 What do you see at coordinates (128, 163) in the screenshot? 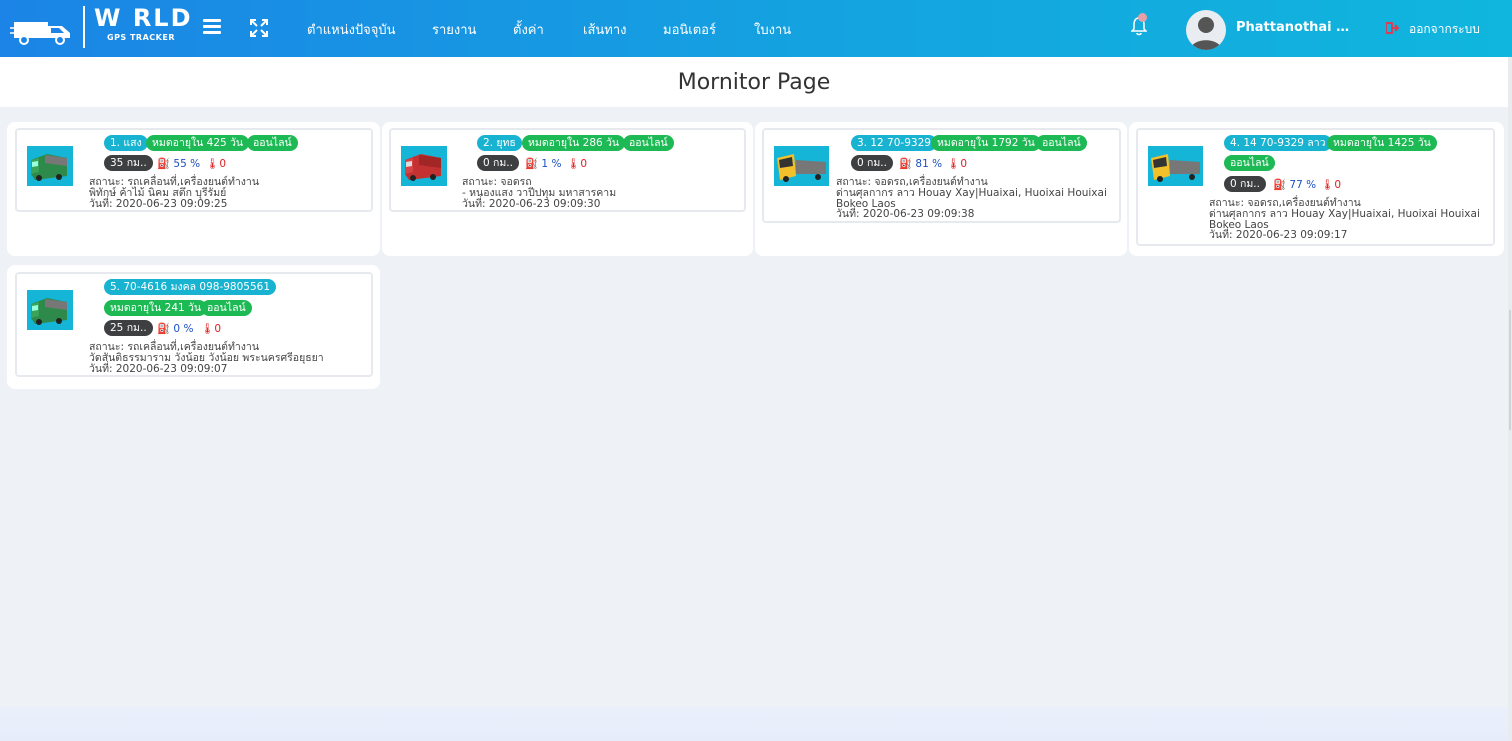
I see `speed-badge: 35 กม..` at bounding box center [128, 163].